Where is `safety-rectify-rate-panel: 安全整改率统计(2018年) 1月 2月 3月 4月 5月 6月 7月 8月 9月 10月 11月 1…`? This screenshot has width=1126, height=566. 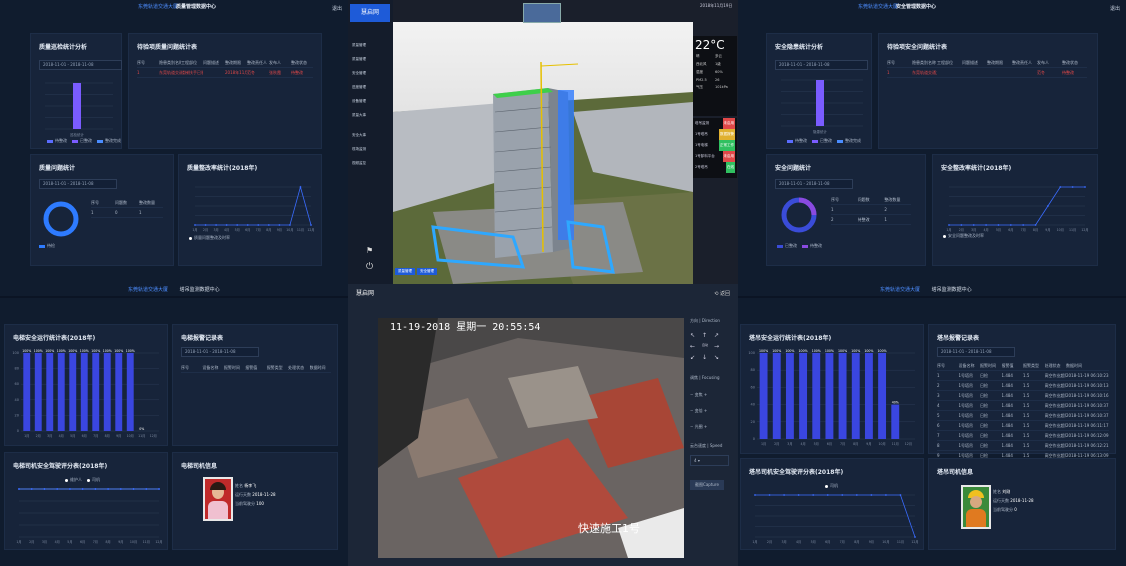
safety-rectify-rate-panel: 安全整改率统计(2018年) 1月 2月 3月 4月 5月 6月 7月 8月 9月 10月 11月 1… is located at coordinates (1015, 210).